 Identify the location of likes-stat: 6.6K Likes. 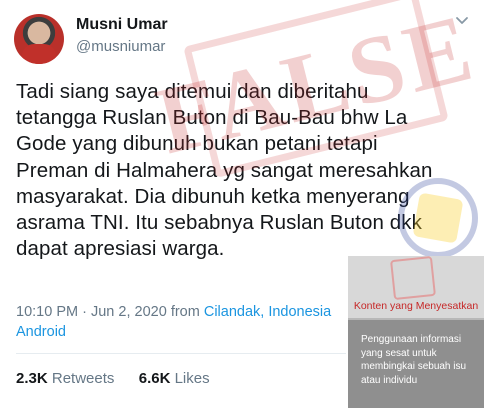
(174, 378).